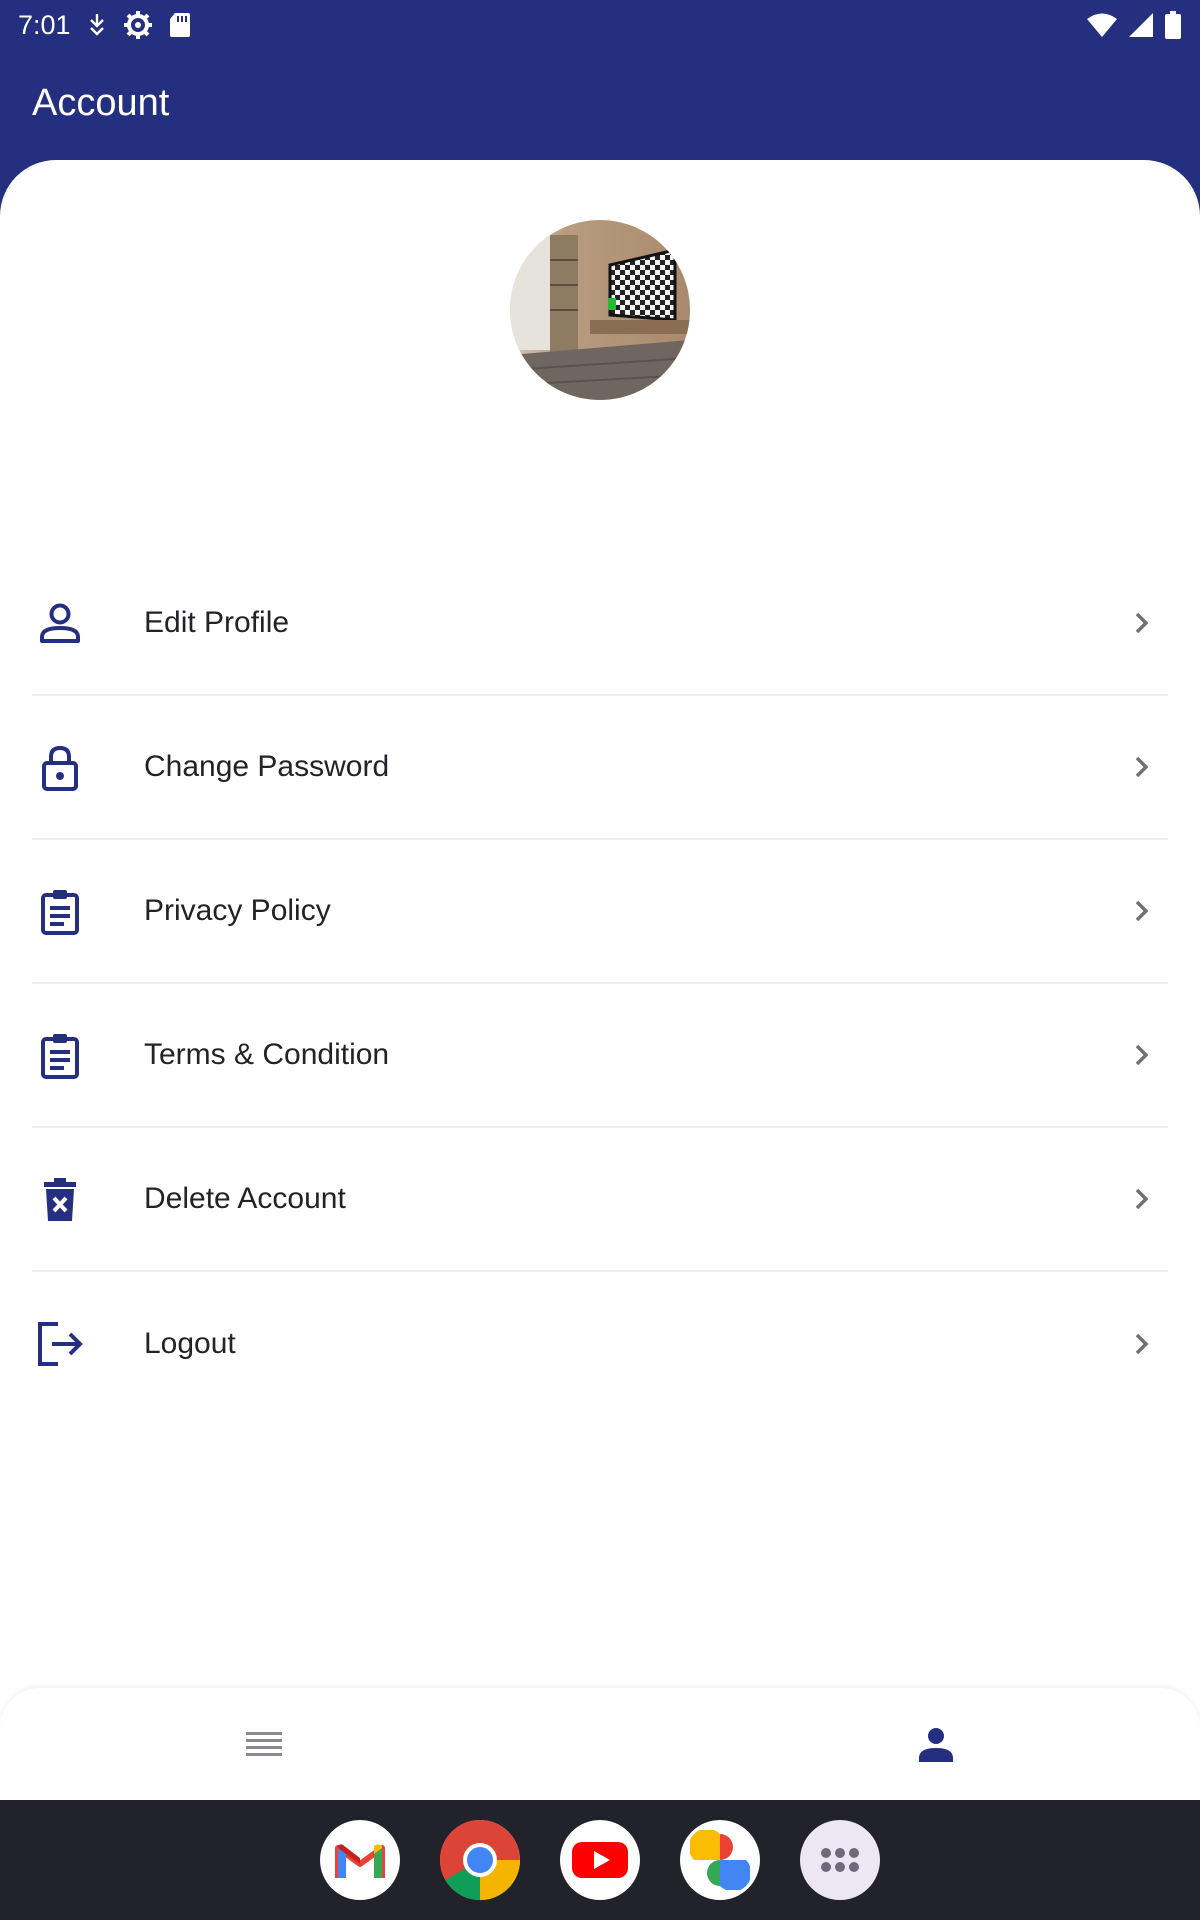 The image size is (1200, 1920). What do you see at coordinates (600, 912) in the screenshot?
I see `menu-item-privacy-policy: Privacy Policy` at bounding box center [600, 912].